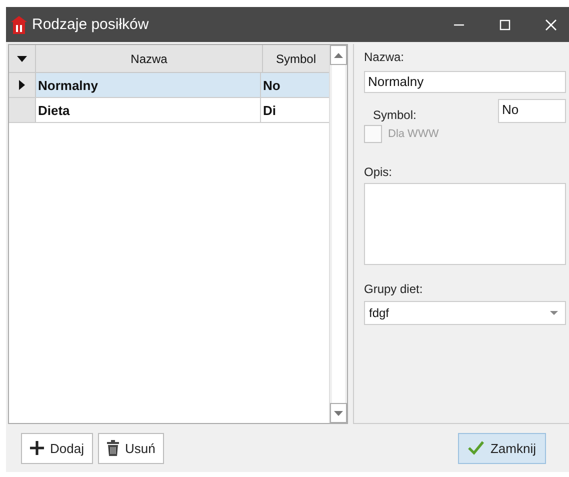 This screenshot has width=569, height=477. Describe the element at coordinates (385, 57) in the screenshot. I see `field-label: Nazwa:` at that location.